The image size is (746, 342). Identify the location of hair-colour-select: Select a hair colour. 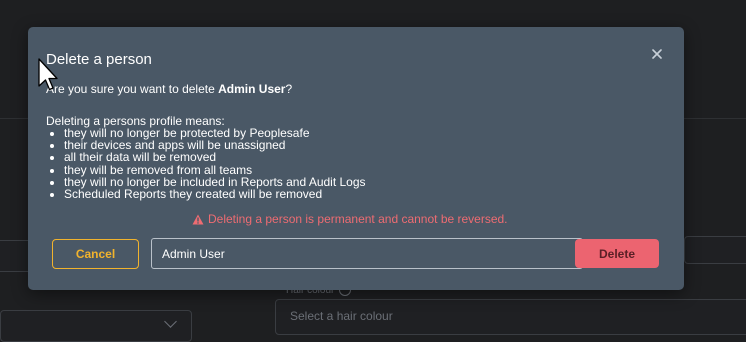
(510, 317).